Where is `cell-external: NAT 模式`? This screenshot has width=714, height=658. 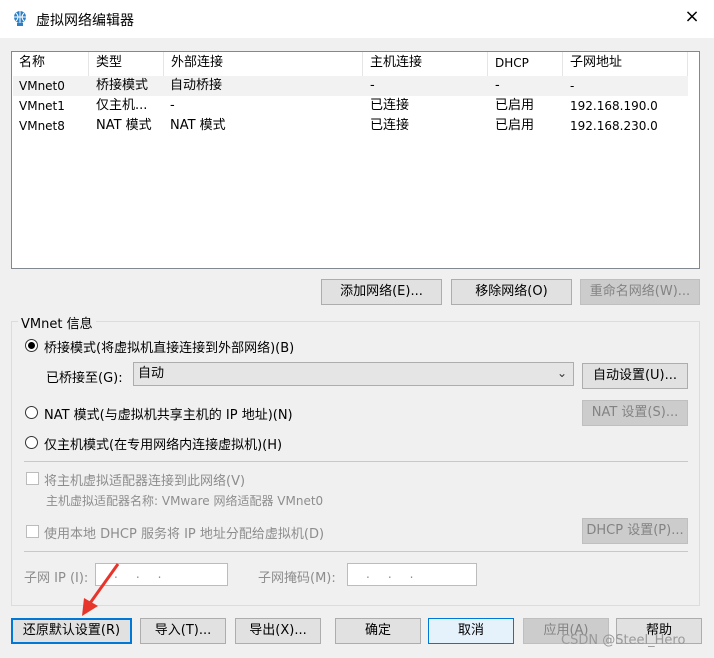
cell-external: NAT 模式 is located at coordinates (198, 125).